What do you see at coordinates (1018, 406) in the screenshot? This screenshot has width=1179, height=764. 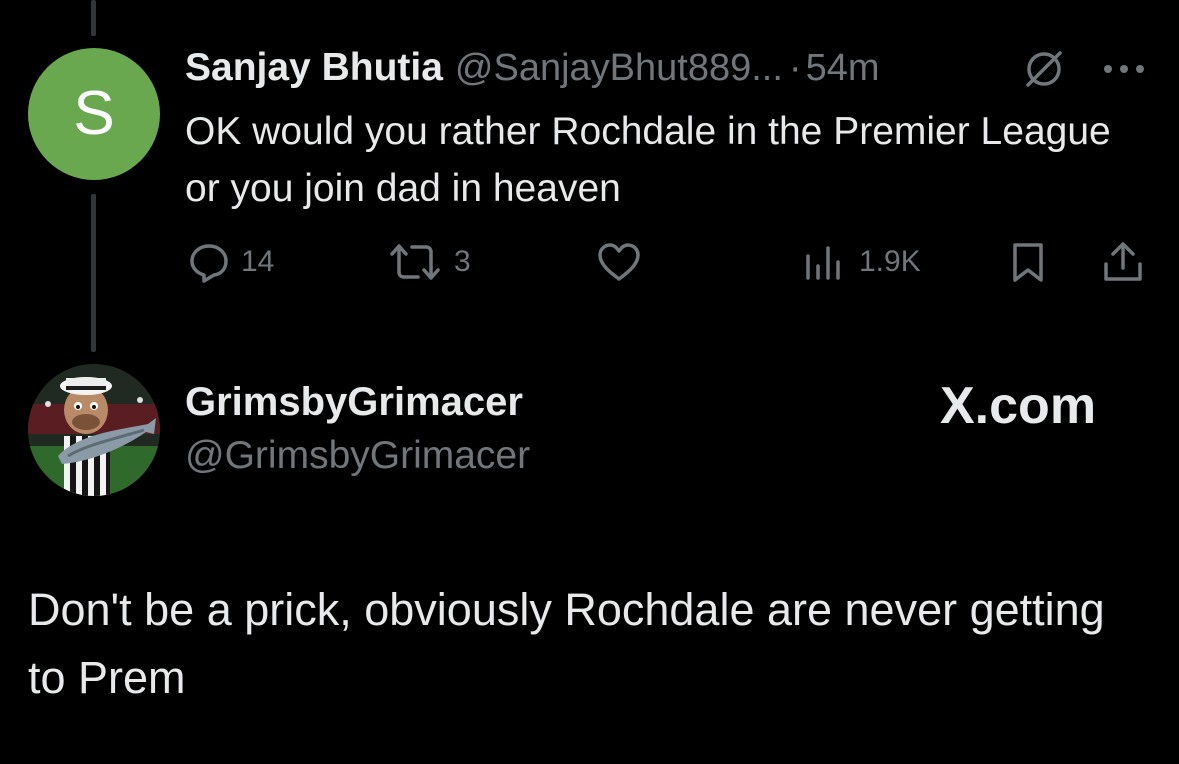 I see `x-brand-logo: X.com` at bounding box center [1018, 406].